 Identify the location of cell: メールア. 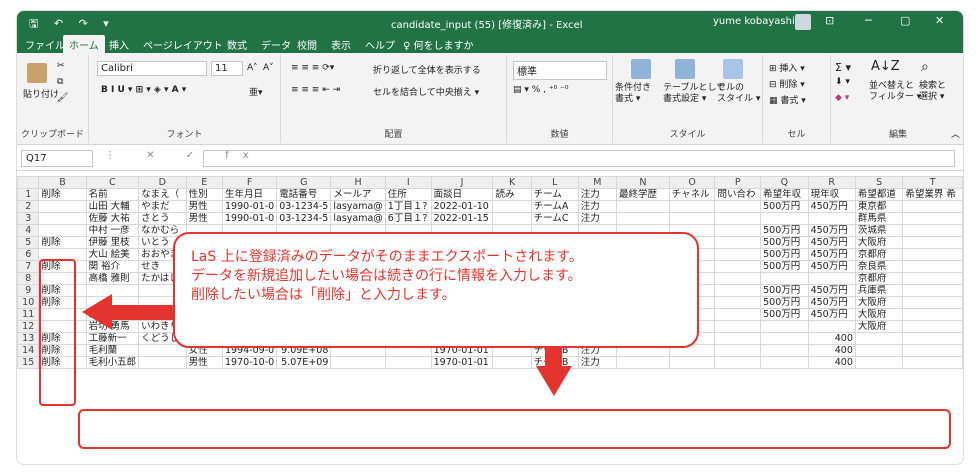
(358, 194).